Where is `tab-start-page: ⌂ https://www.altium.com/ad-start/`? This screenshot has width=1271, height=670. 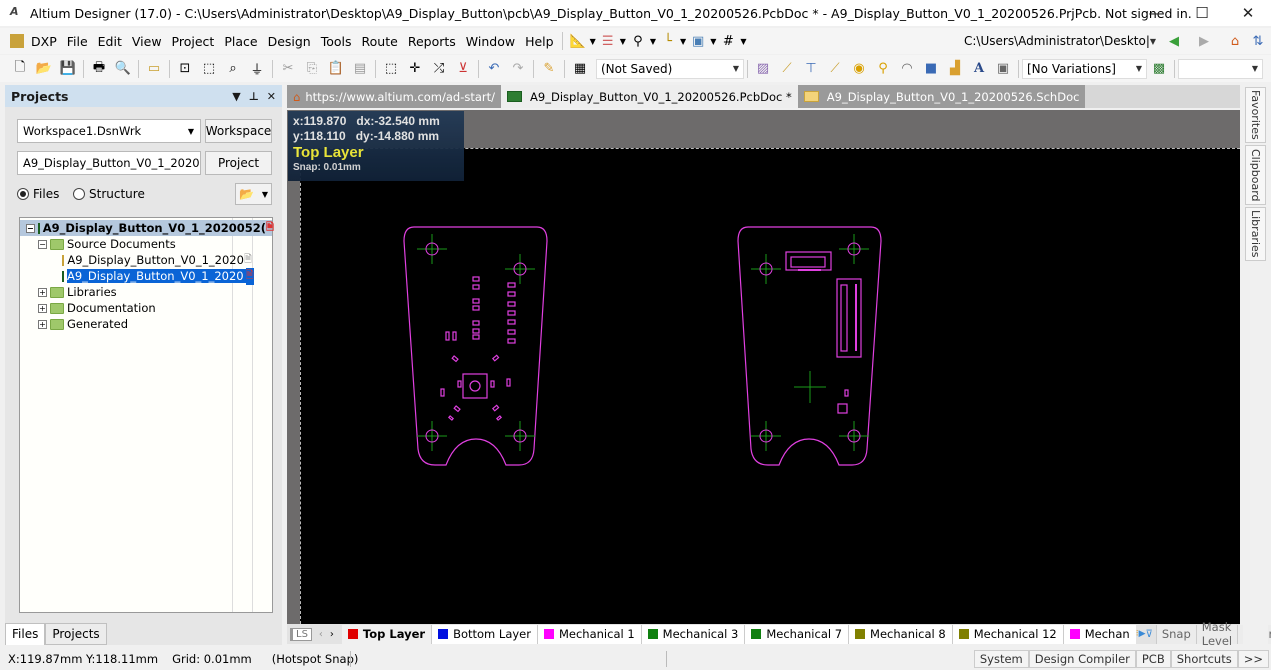
tab-start-page: ⌂ https://www.altium.com/ad-start/ is located at coordinates (394, 96).